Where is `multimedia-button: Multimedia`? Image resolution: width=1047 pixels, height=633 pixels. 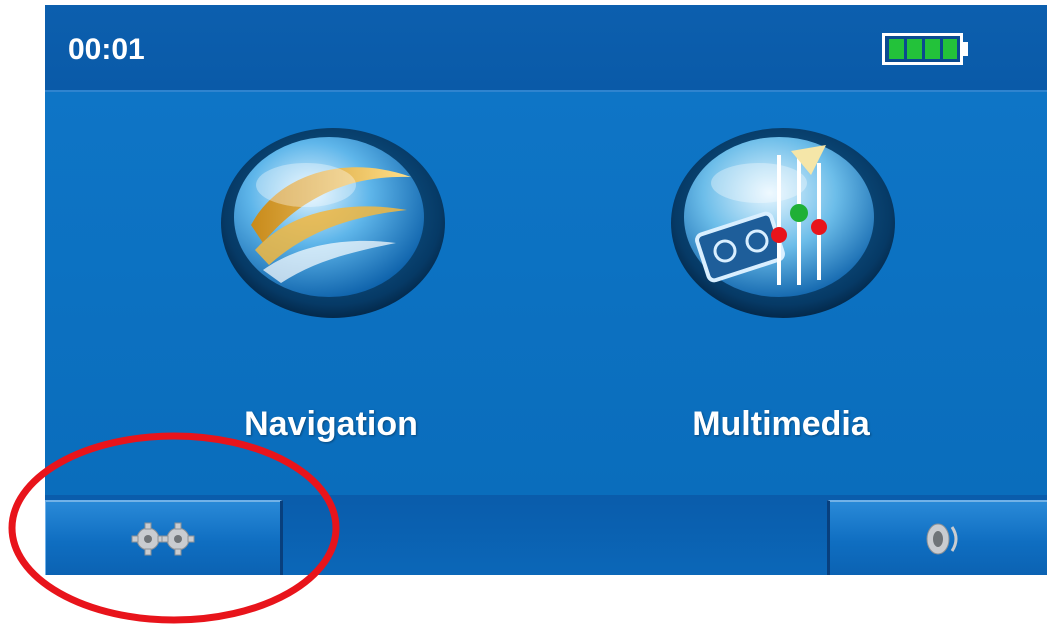
multimedia-button: Multimedia is located at coordinates (781, 290).